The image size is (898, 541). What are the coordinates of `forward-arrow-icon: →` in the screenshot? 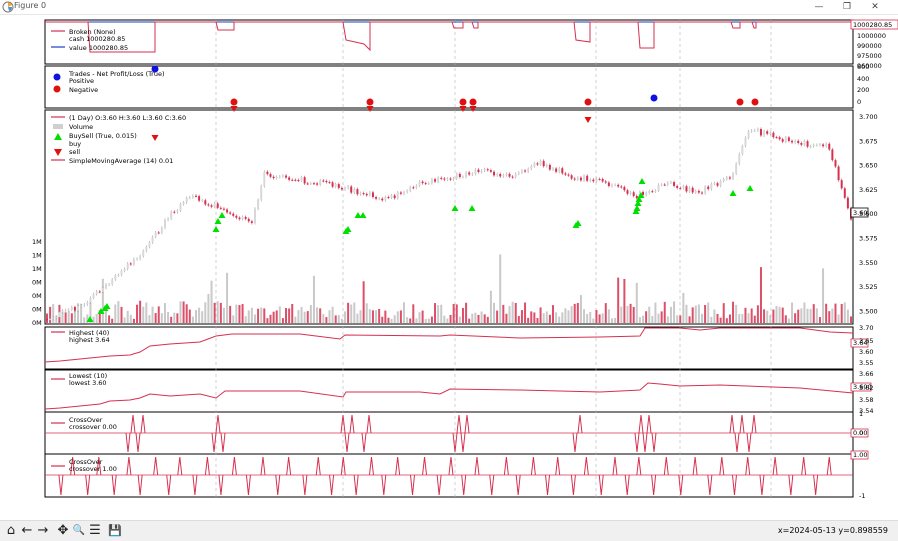 It's located at (43, 531).